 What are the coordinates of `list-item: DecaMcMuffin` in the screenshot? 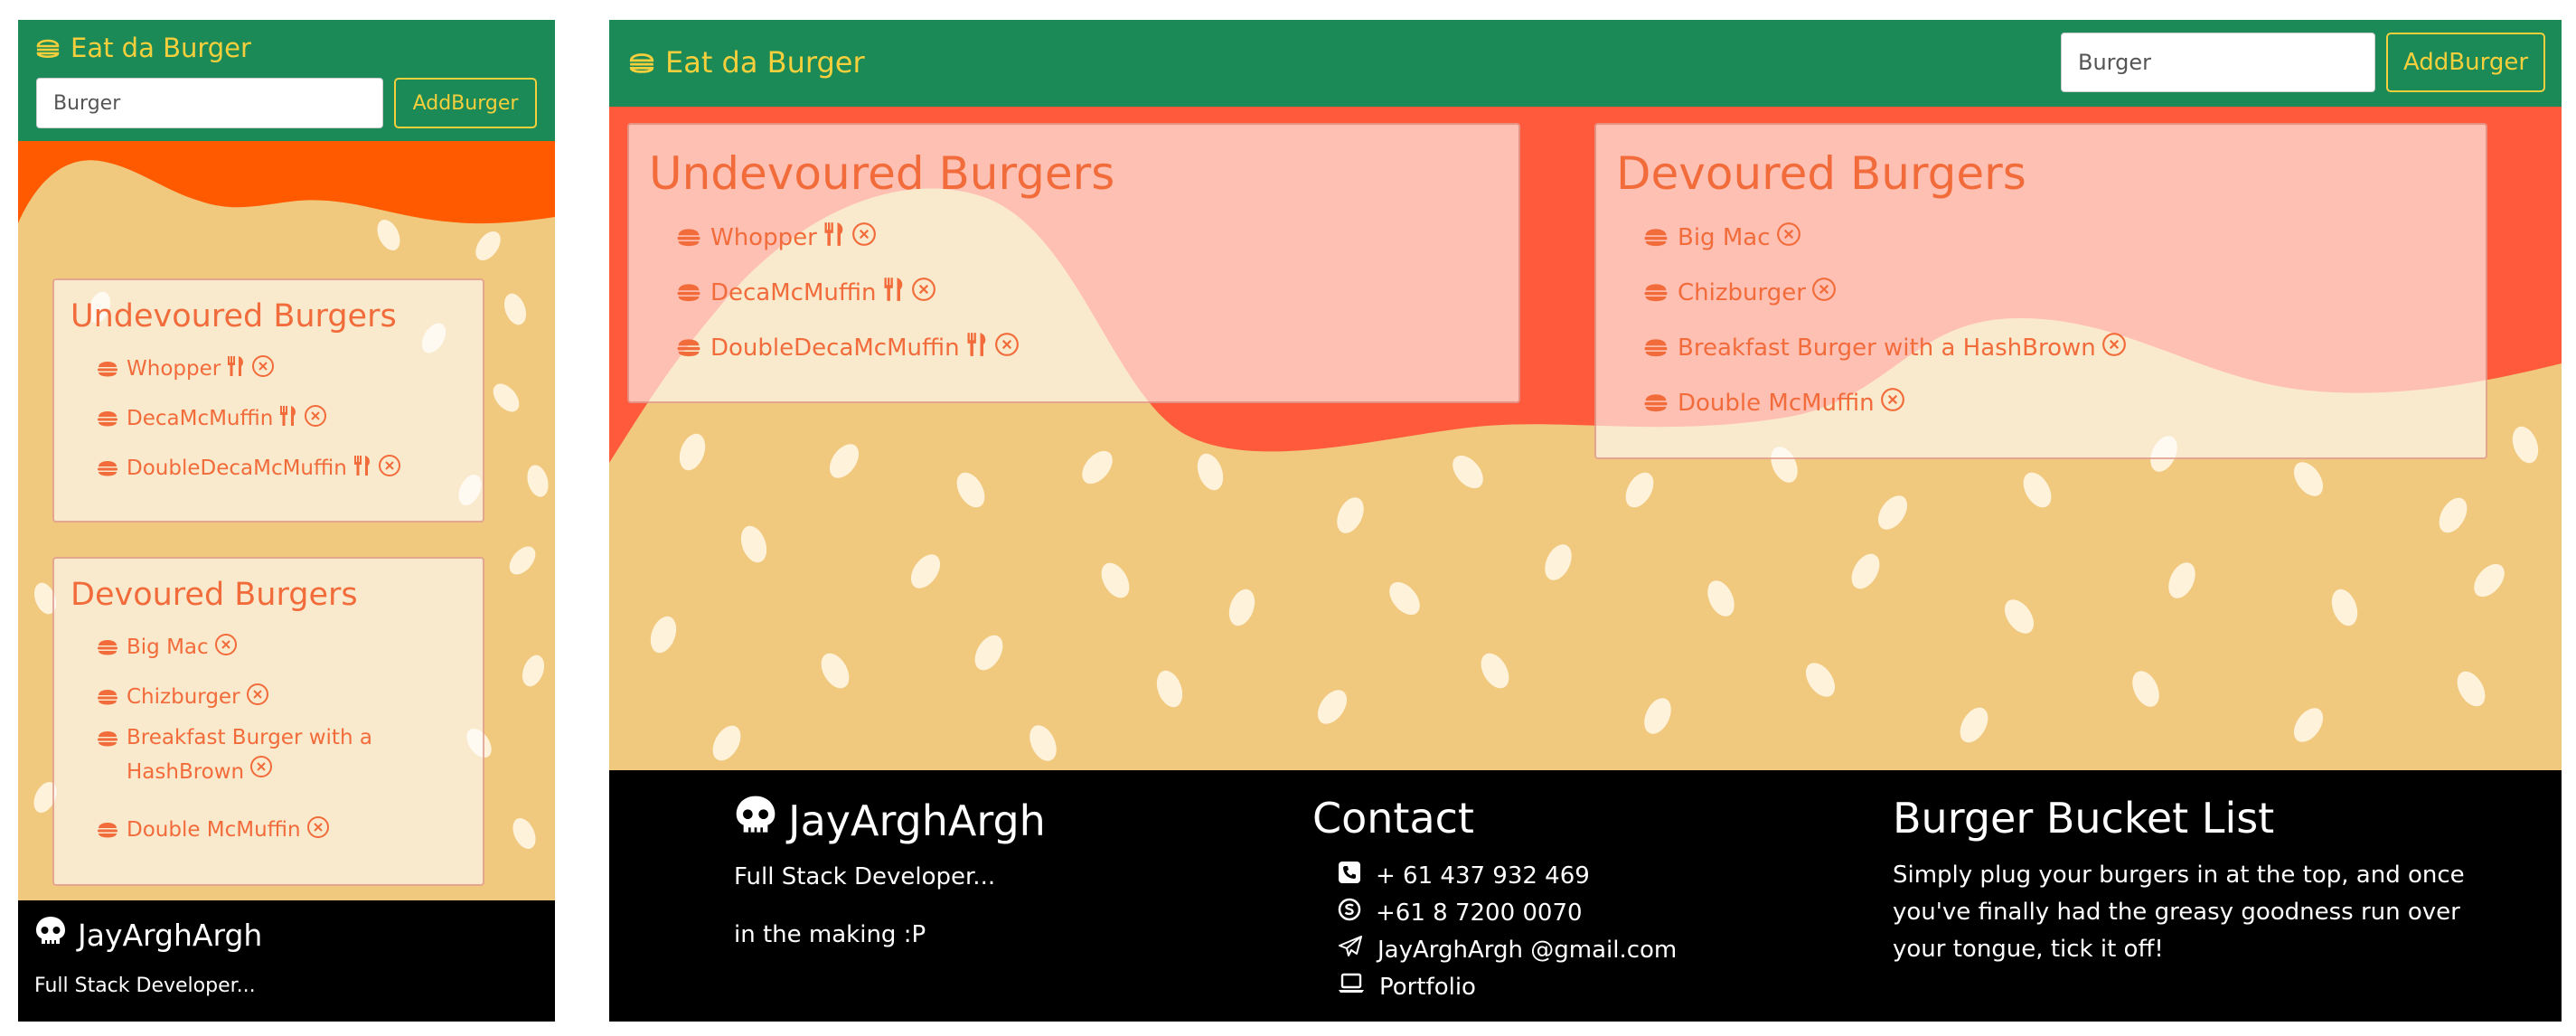 It's located at (1074, 292).